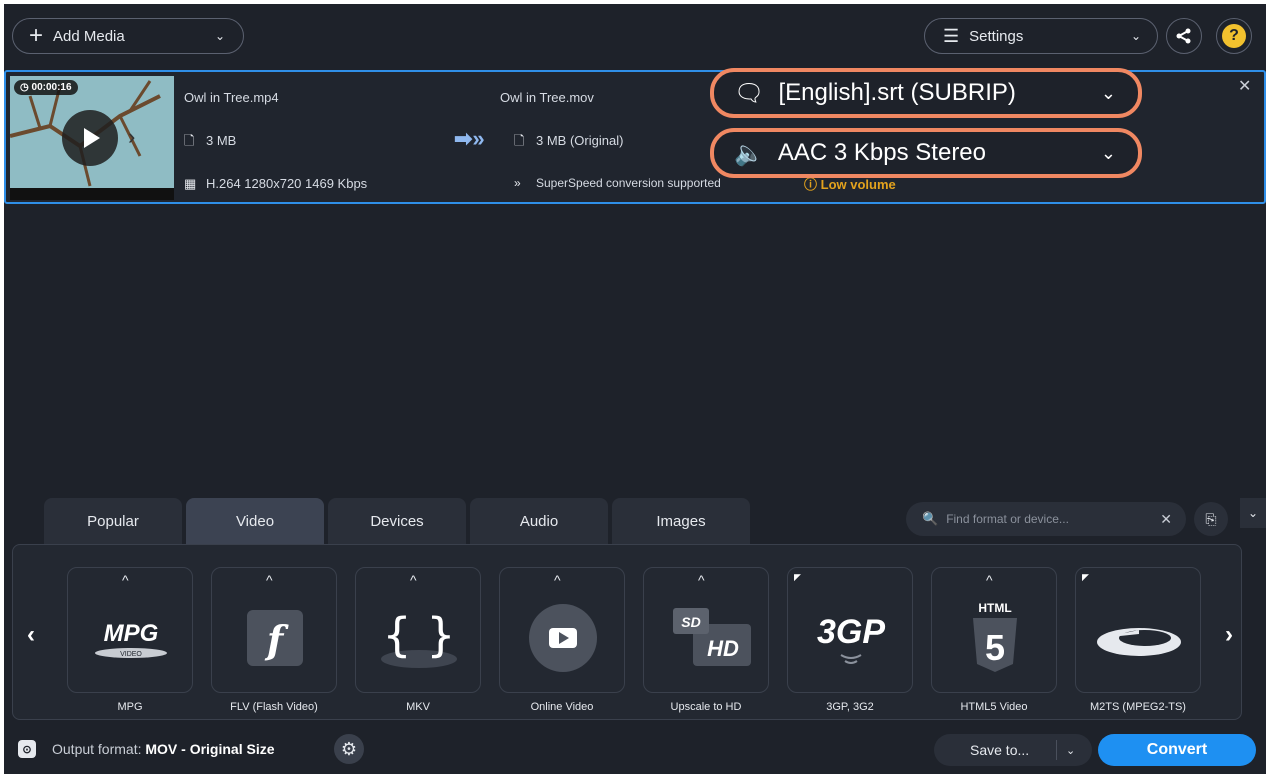 This screenshot has width=1270, height=778. I want to click on subtitle-dropdown: 🗨 [English].srt (SUBRIP) ⌄, so click(926, 93).